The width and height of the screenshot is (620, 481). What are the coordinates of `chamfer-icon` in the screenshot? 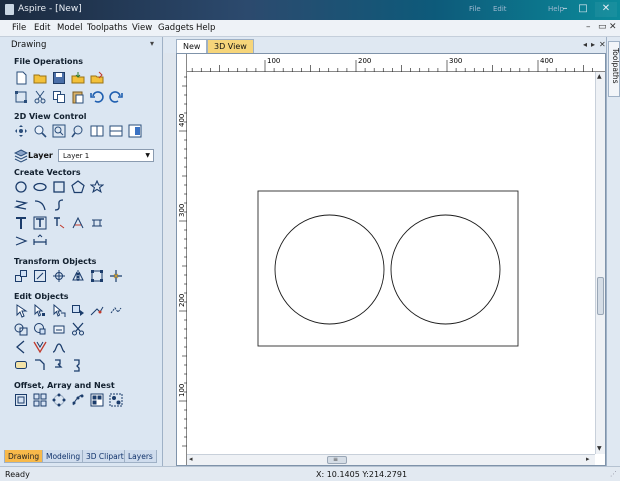 It's located at (40, 365).